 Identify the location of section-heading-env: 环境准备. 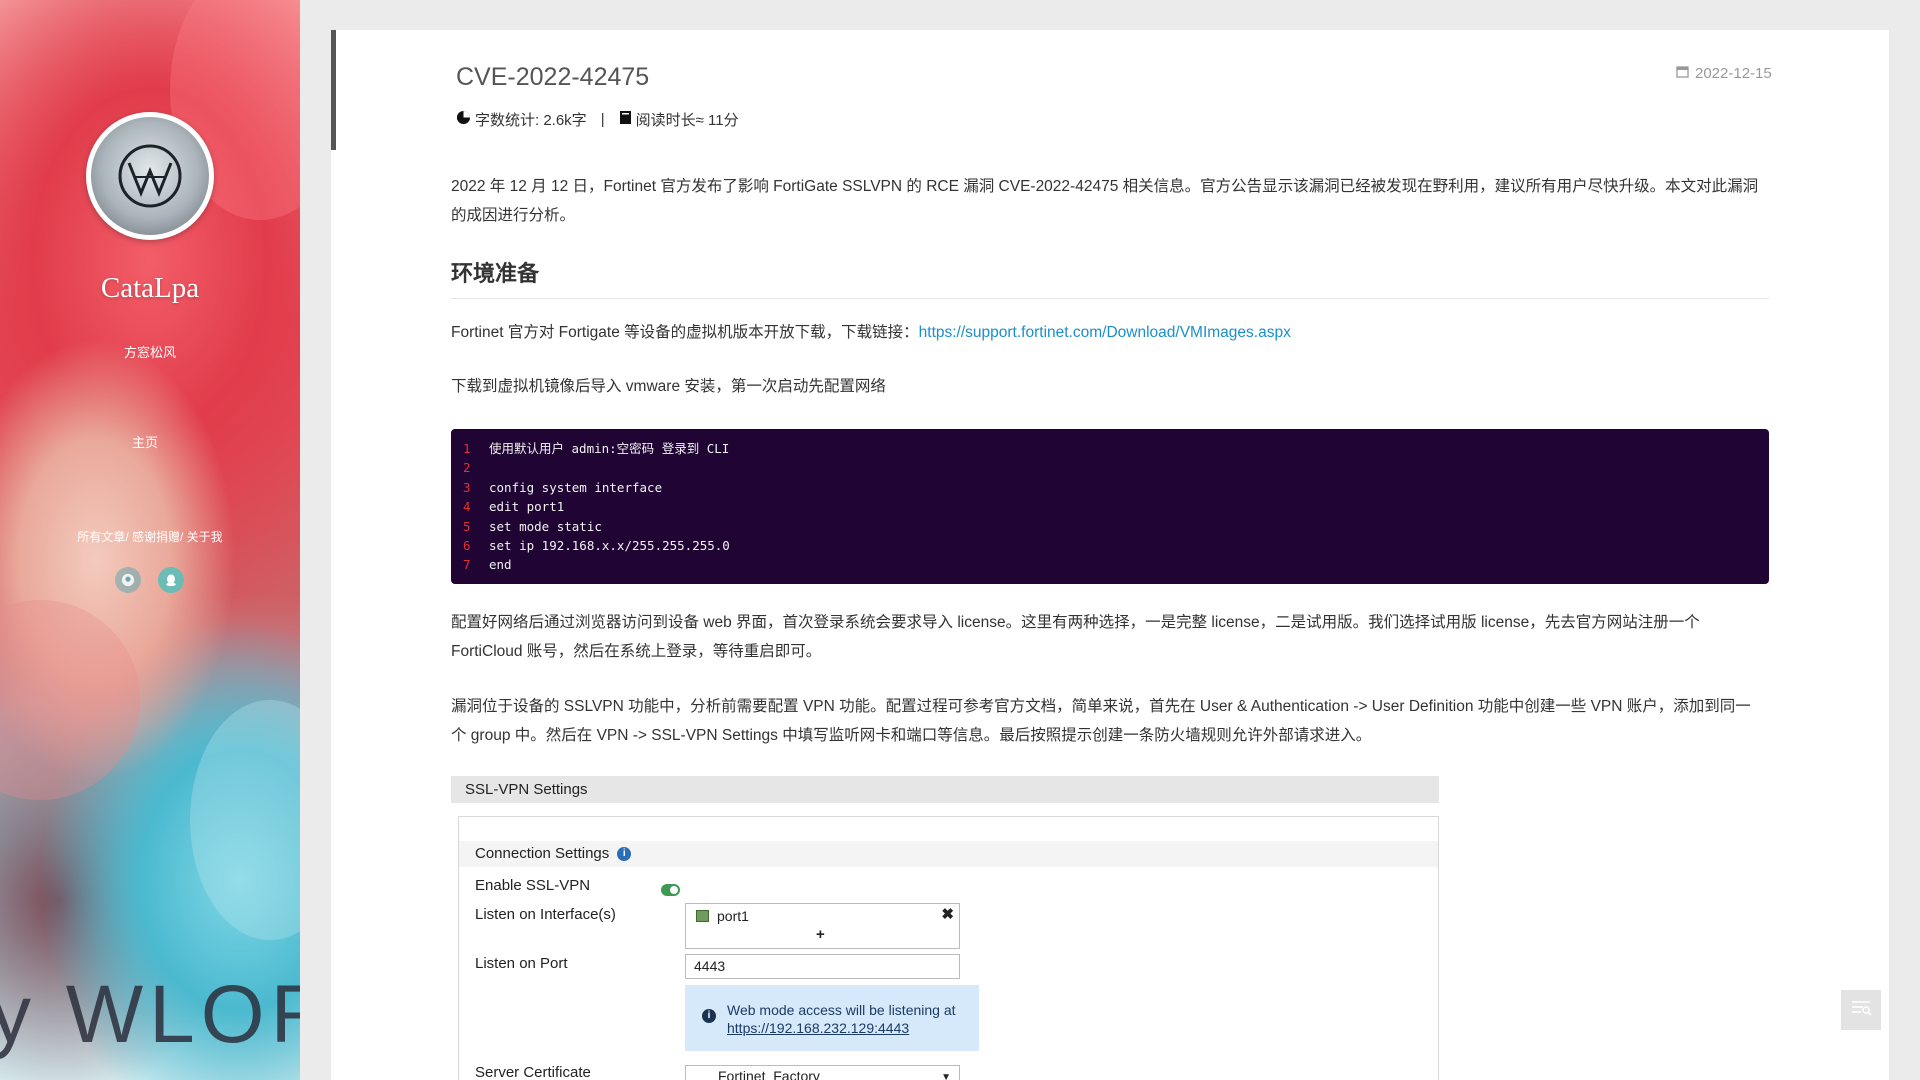
(1110, 277).